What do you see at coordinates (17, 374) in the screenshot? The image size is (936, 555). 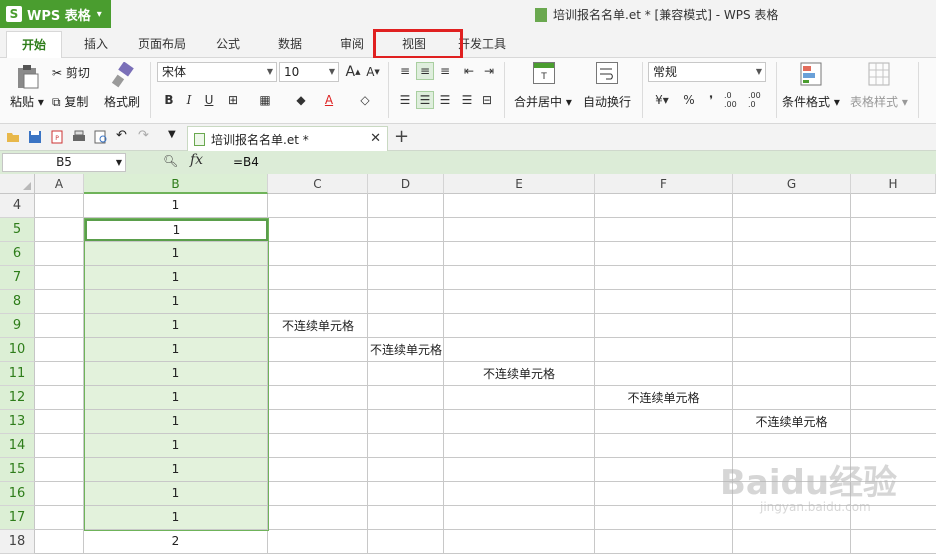 I see `row-header: 11` at bounding box center [17, 374].